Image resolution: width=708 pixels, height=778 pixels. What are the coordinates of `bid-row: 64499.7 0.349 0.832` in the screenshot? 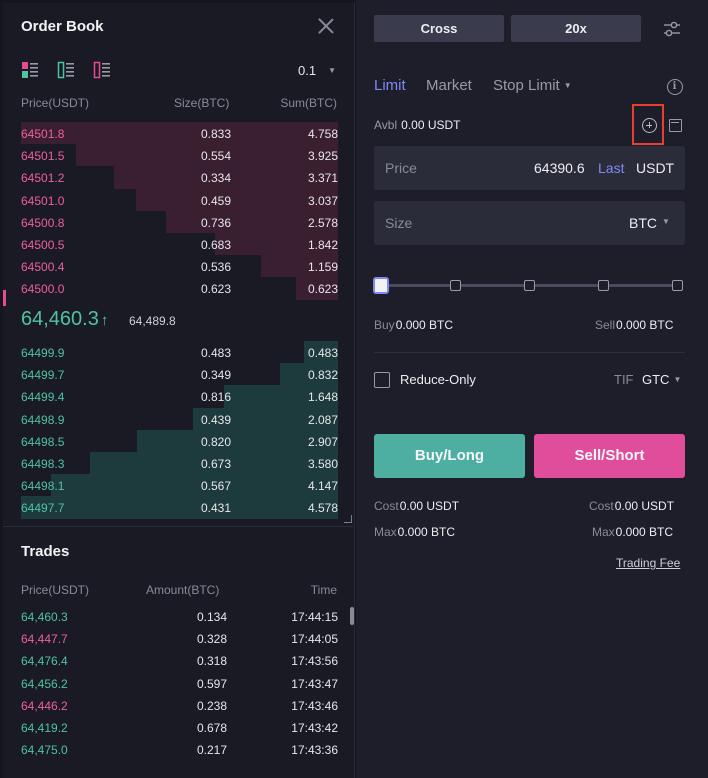 It's located at (179, 374).